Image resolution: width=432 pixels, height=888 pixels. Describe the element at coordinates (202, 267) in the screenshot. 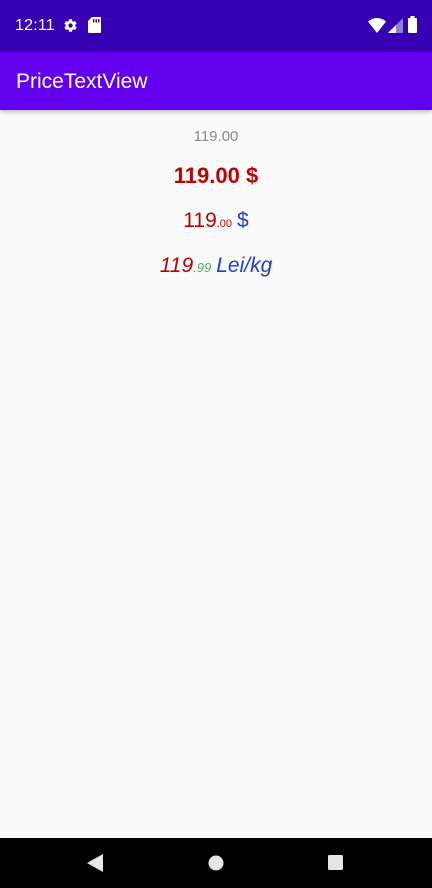

I see `price-decimal: .99` at that location.